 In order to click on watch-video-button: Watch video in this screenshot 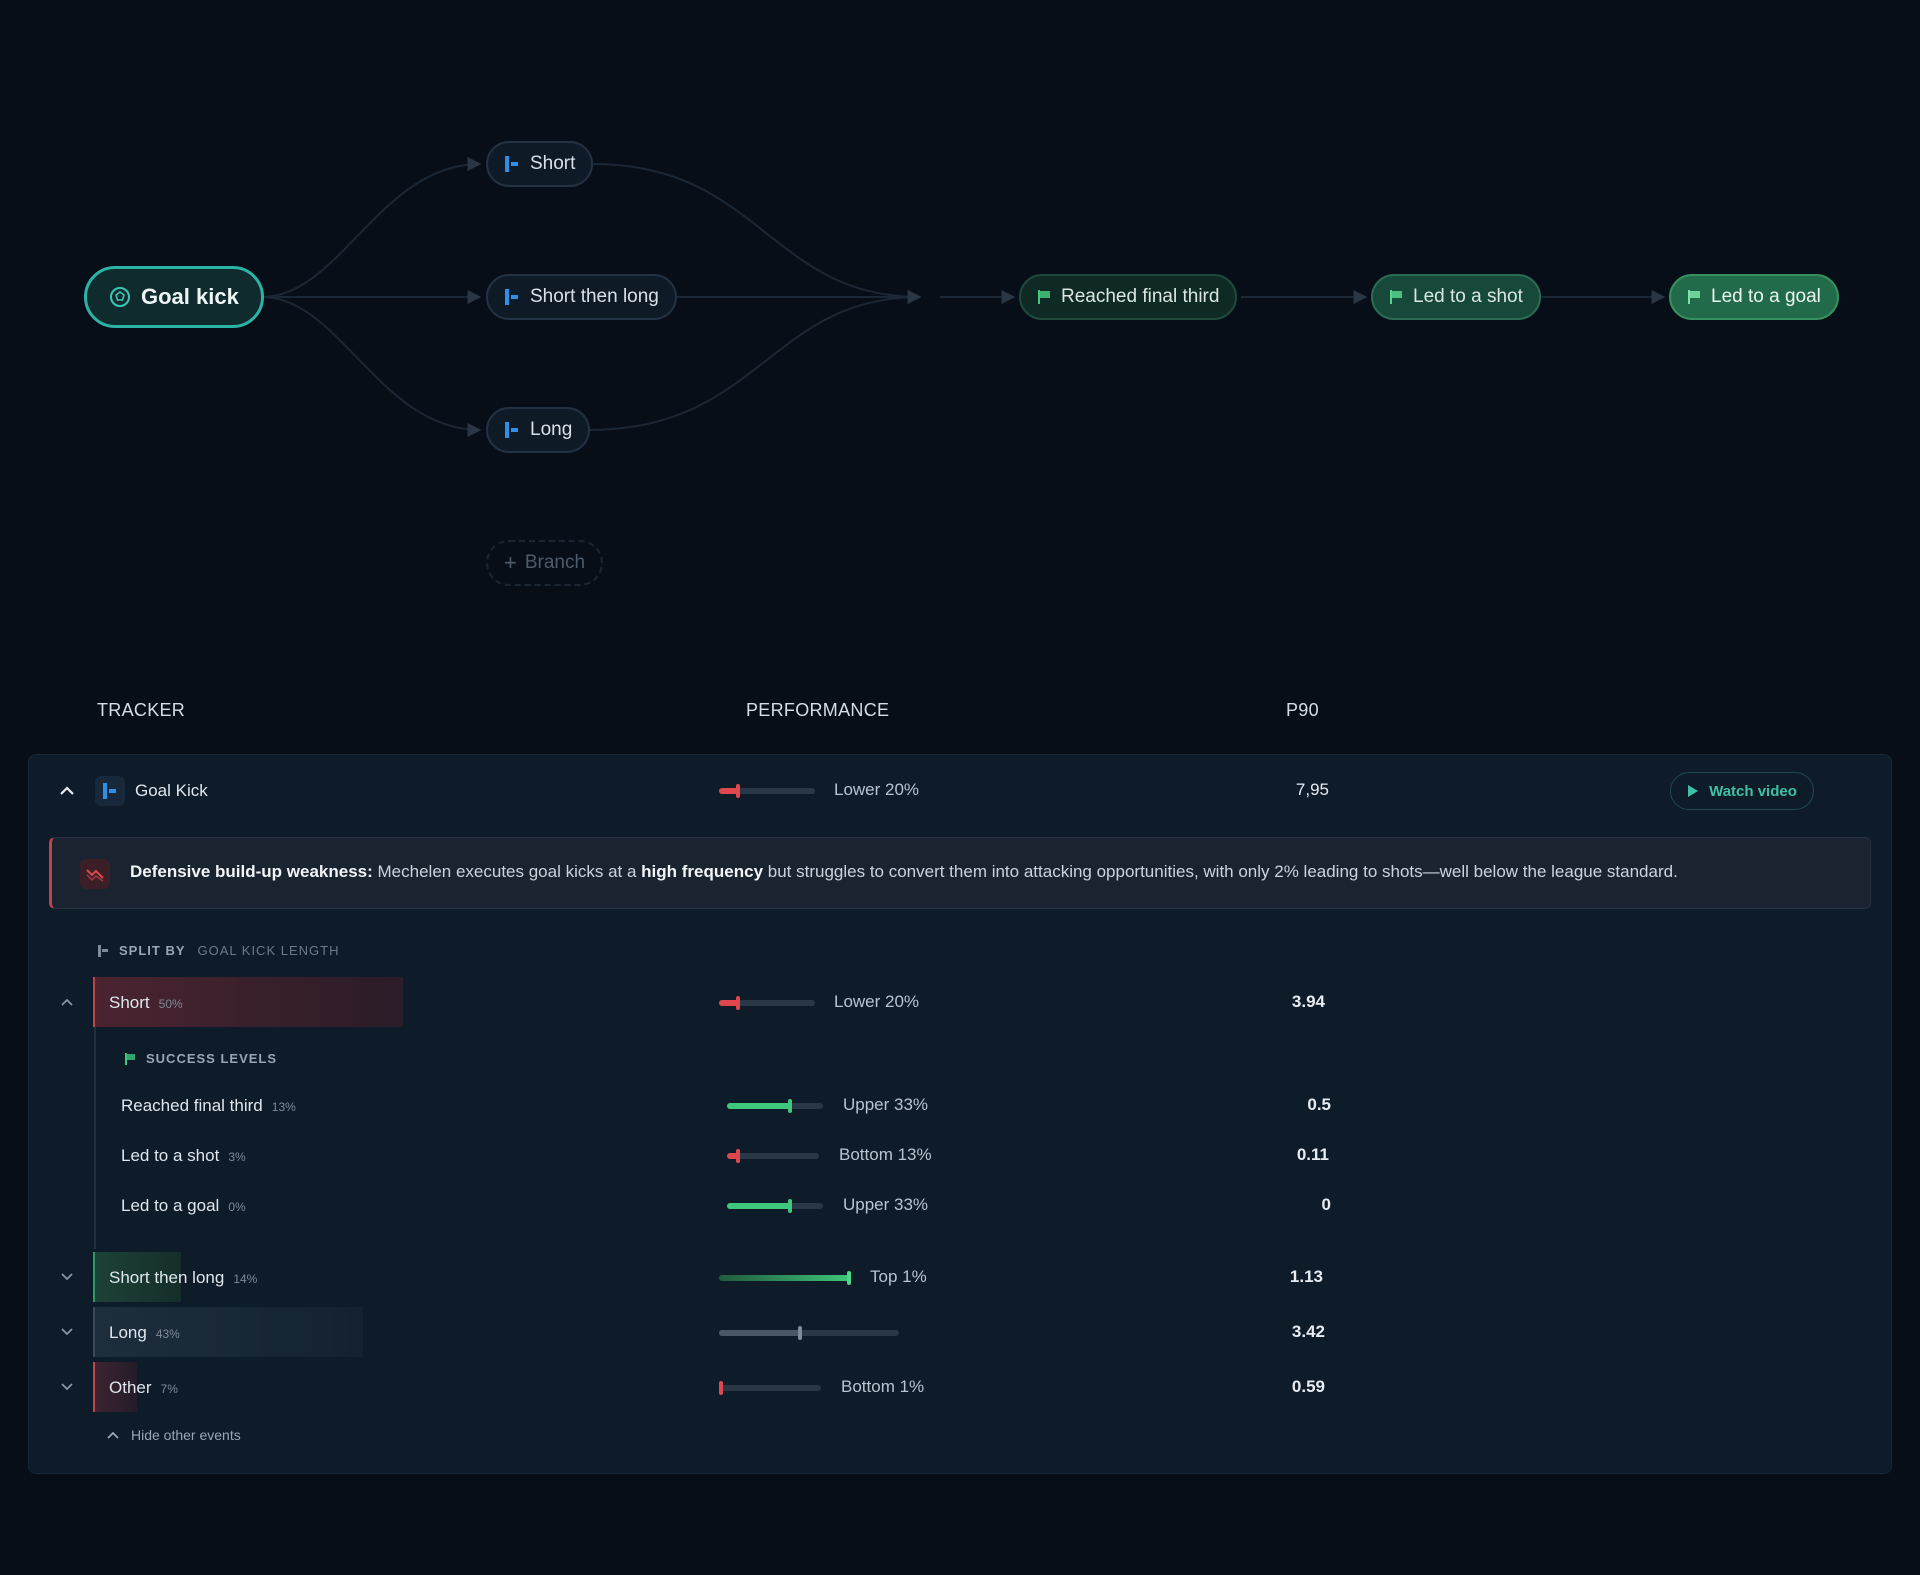, I will do `click(1742, 791)`.